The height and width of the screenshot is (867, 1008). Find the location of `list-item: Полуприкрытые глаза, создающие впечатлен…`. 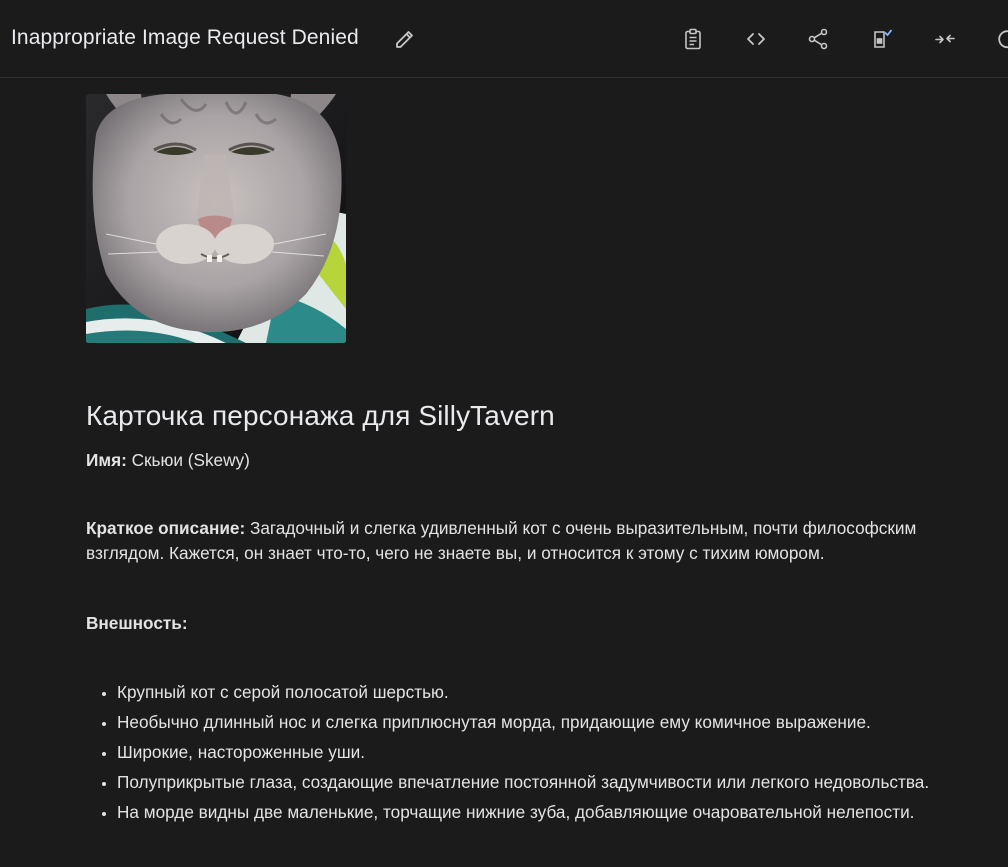

list-item: Полуприкрытые глаза, создающие впечатлен… is located at coordinates (556, 783).